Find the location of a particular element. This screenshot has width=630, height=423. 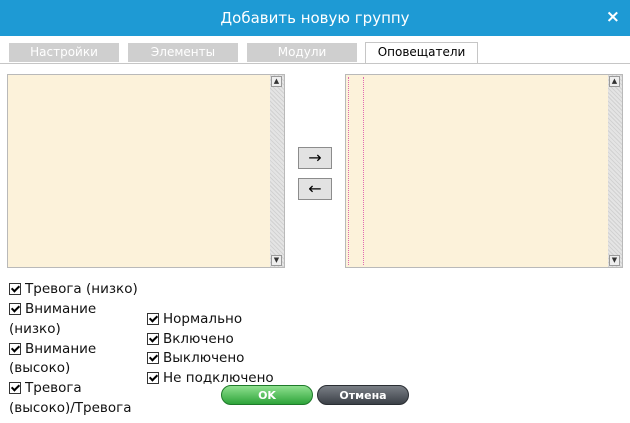

tab-elements: Элементы is located at coordinates (183, 52).